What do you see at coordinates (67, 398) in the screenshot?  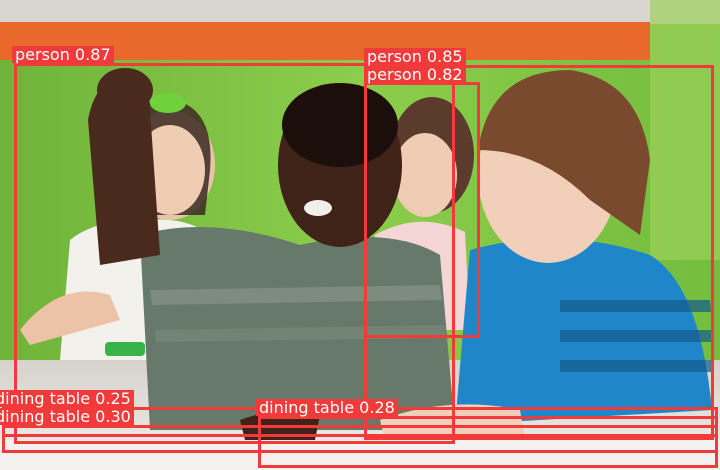 I see `label-dining-table-0.25: dining table 0.25` at bounding box center [67, 398].